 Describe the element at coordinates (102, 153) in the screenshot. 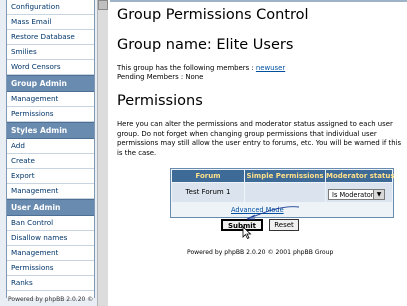

I see `sidebar-scrollbar` at that location.